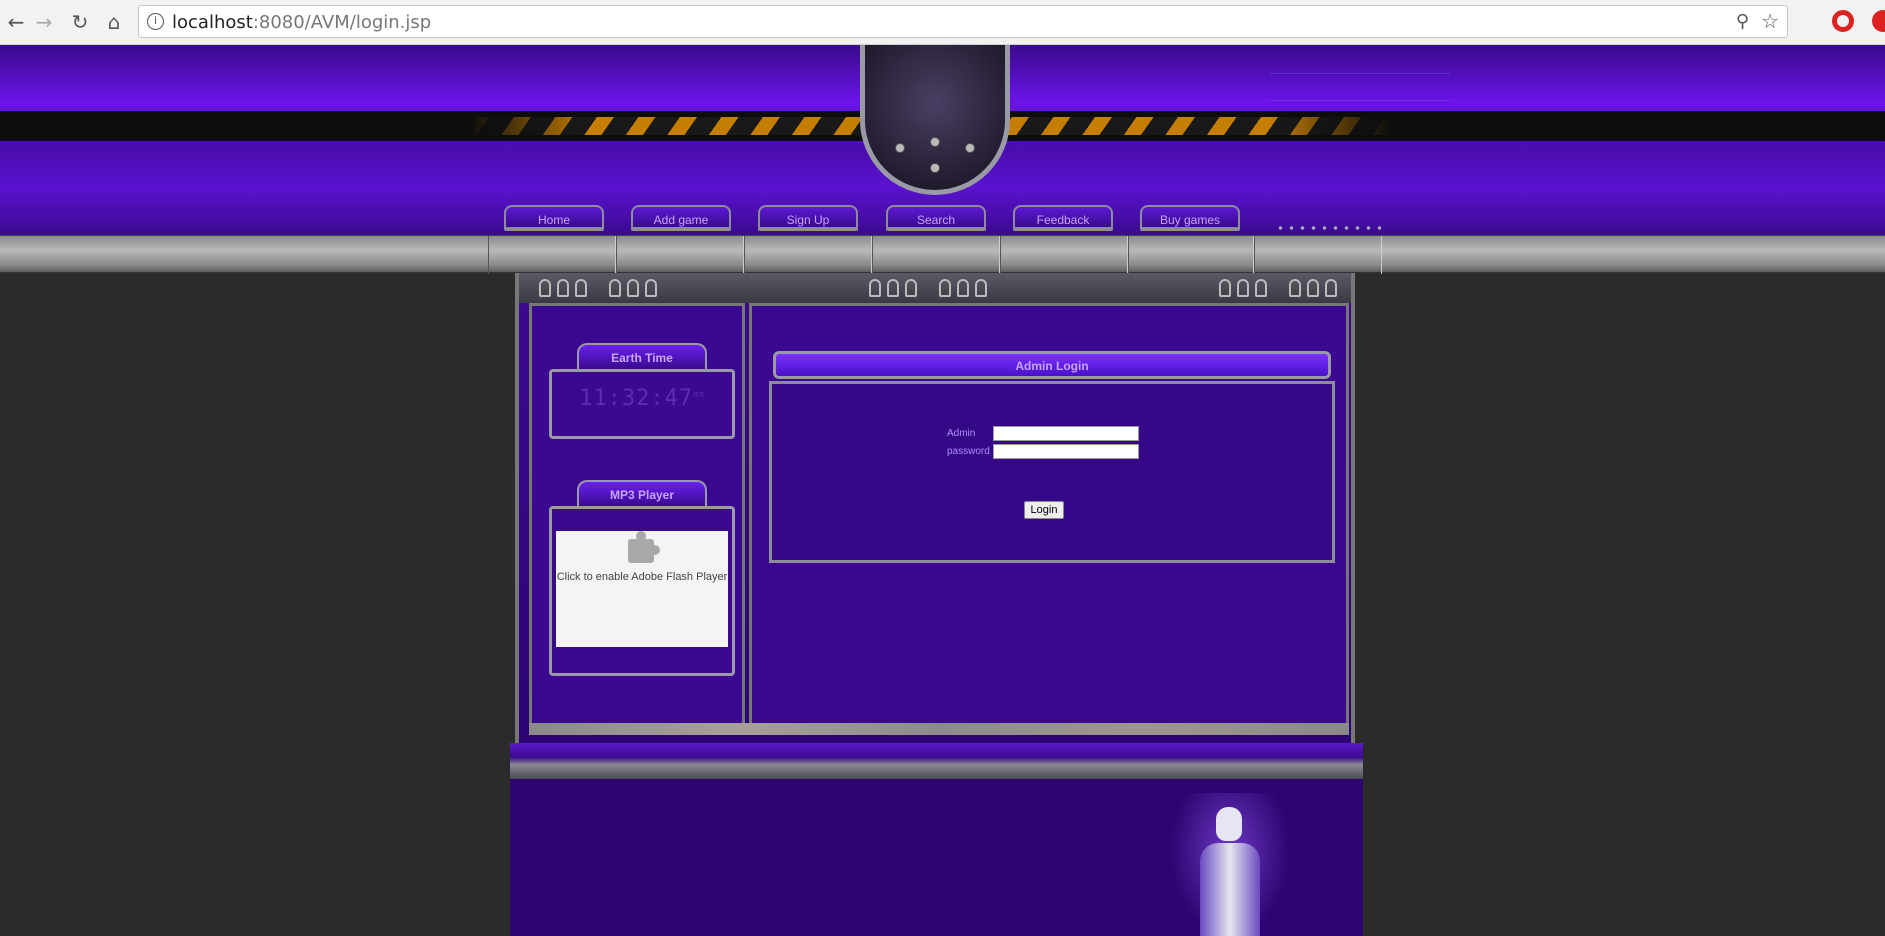  I want to click on login-form: Admin password, so click(1043, 442).